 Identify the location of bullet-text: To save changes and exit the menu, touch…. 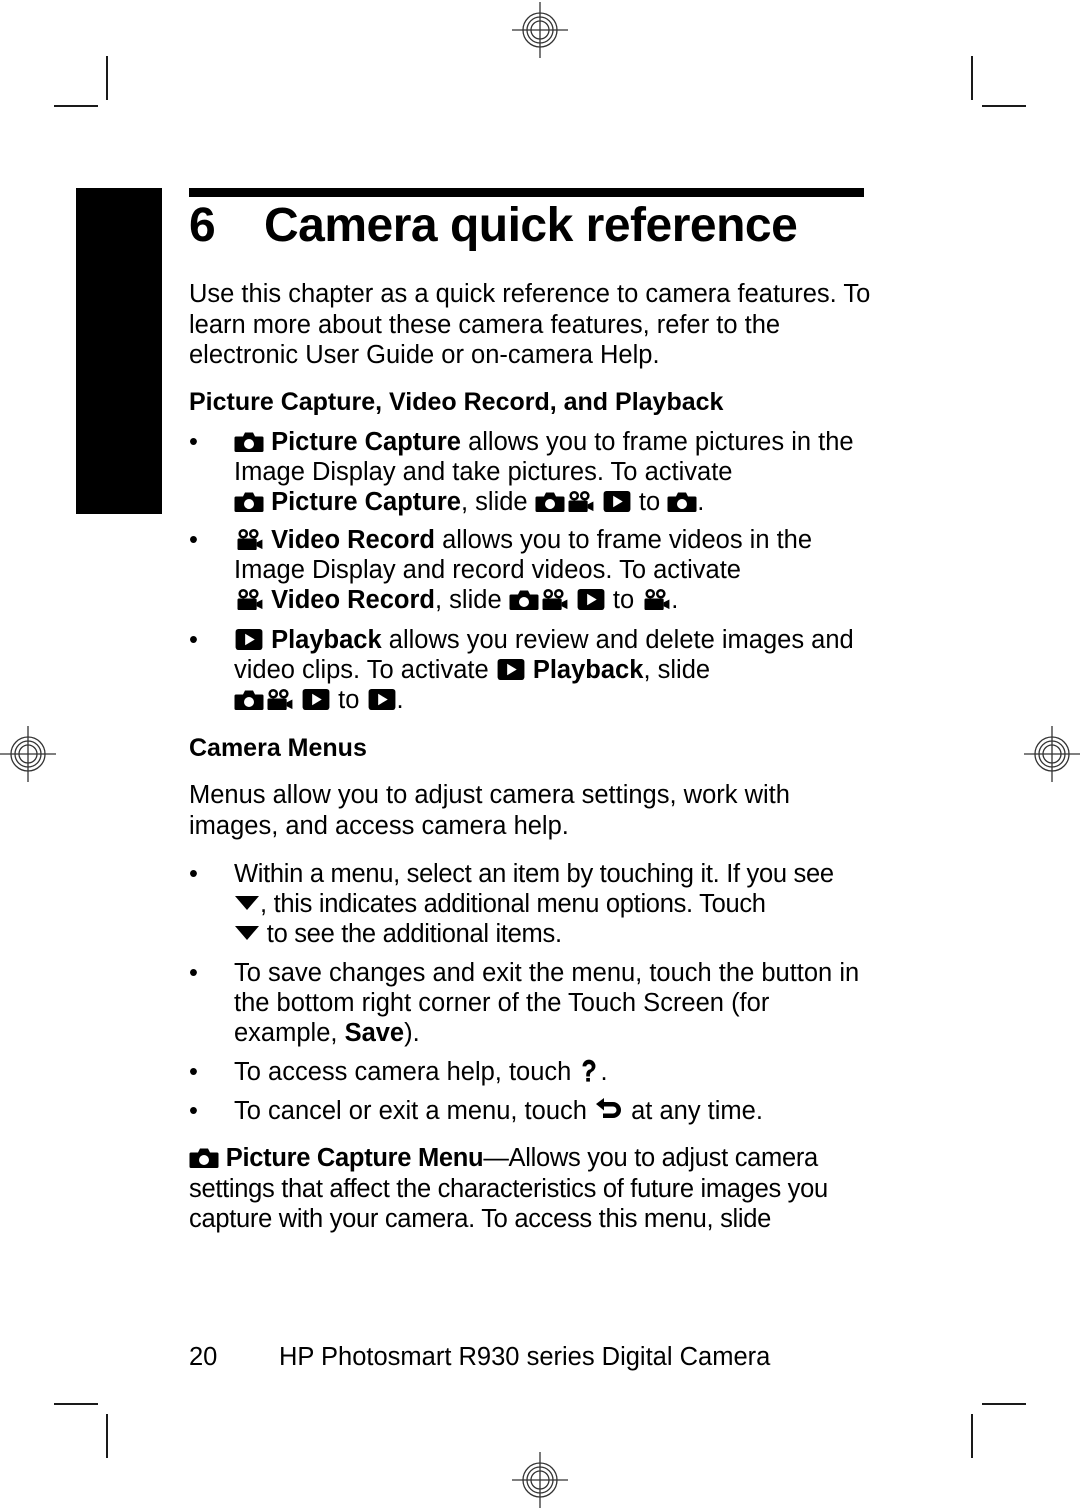
(547, 1003).